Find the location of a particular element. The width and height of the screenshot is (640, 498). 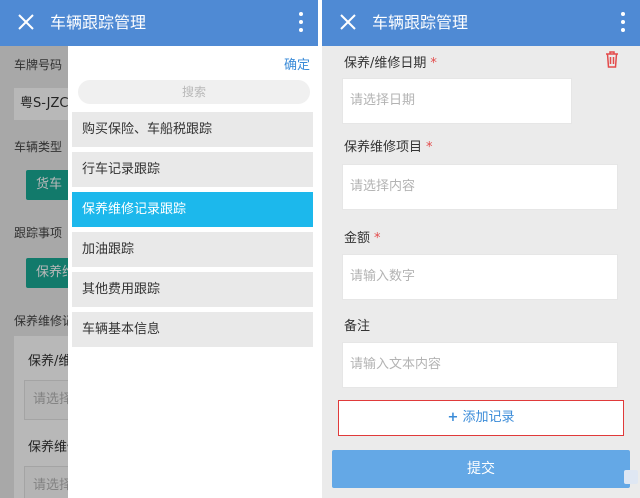

search-input: 搜索 is located at coordinates (194, 92).